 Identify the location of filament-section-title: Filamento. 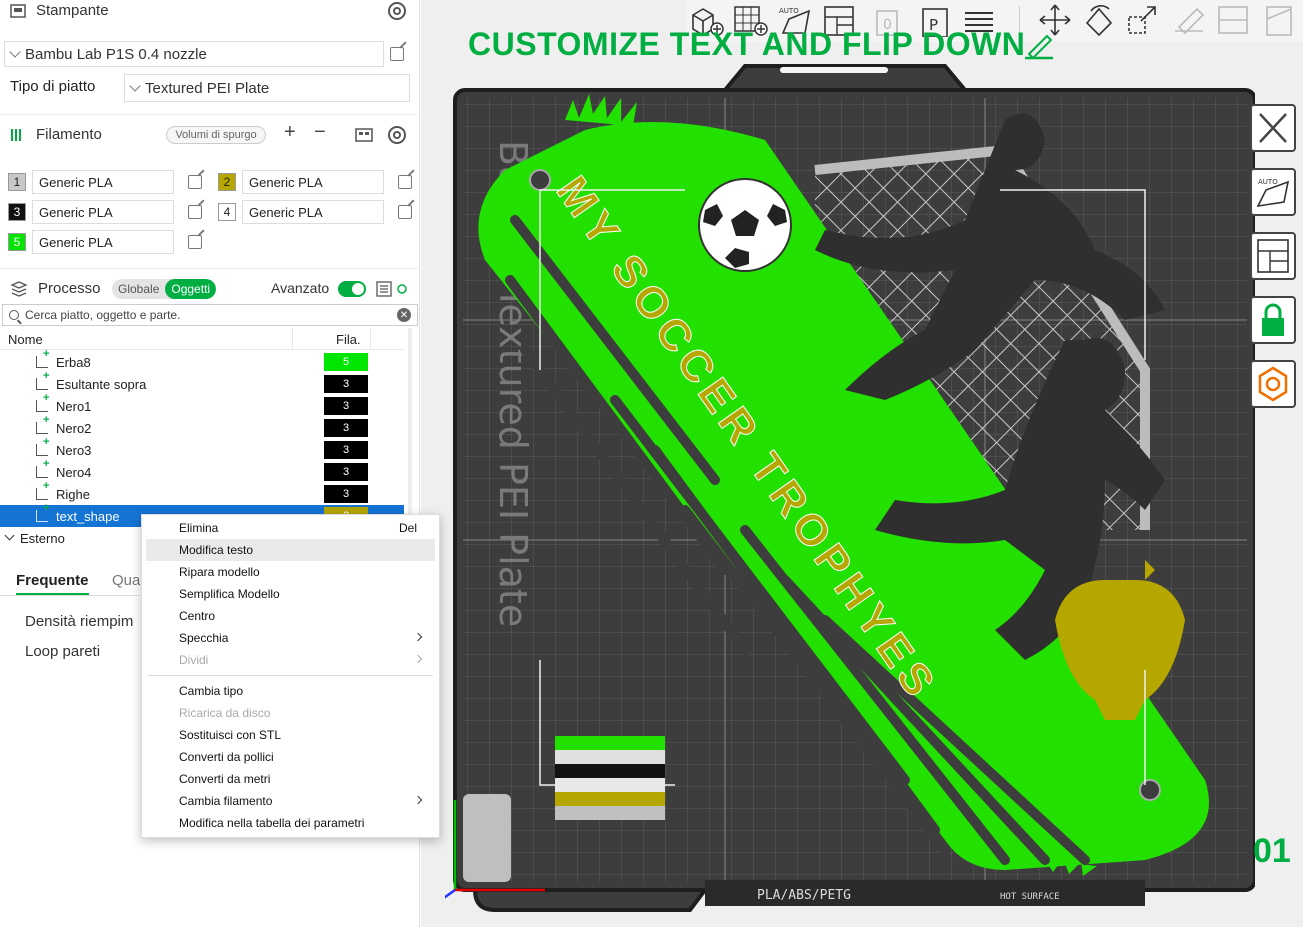
(69, 134).